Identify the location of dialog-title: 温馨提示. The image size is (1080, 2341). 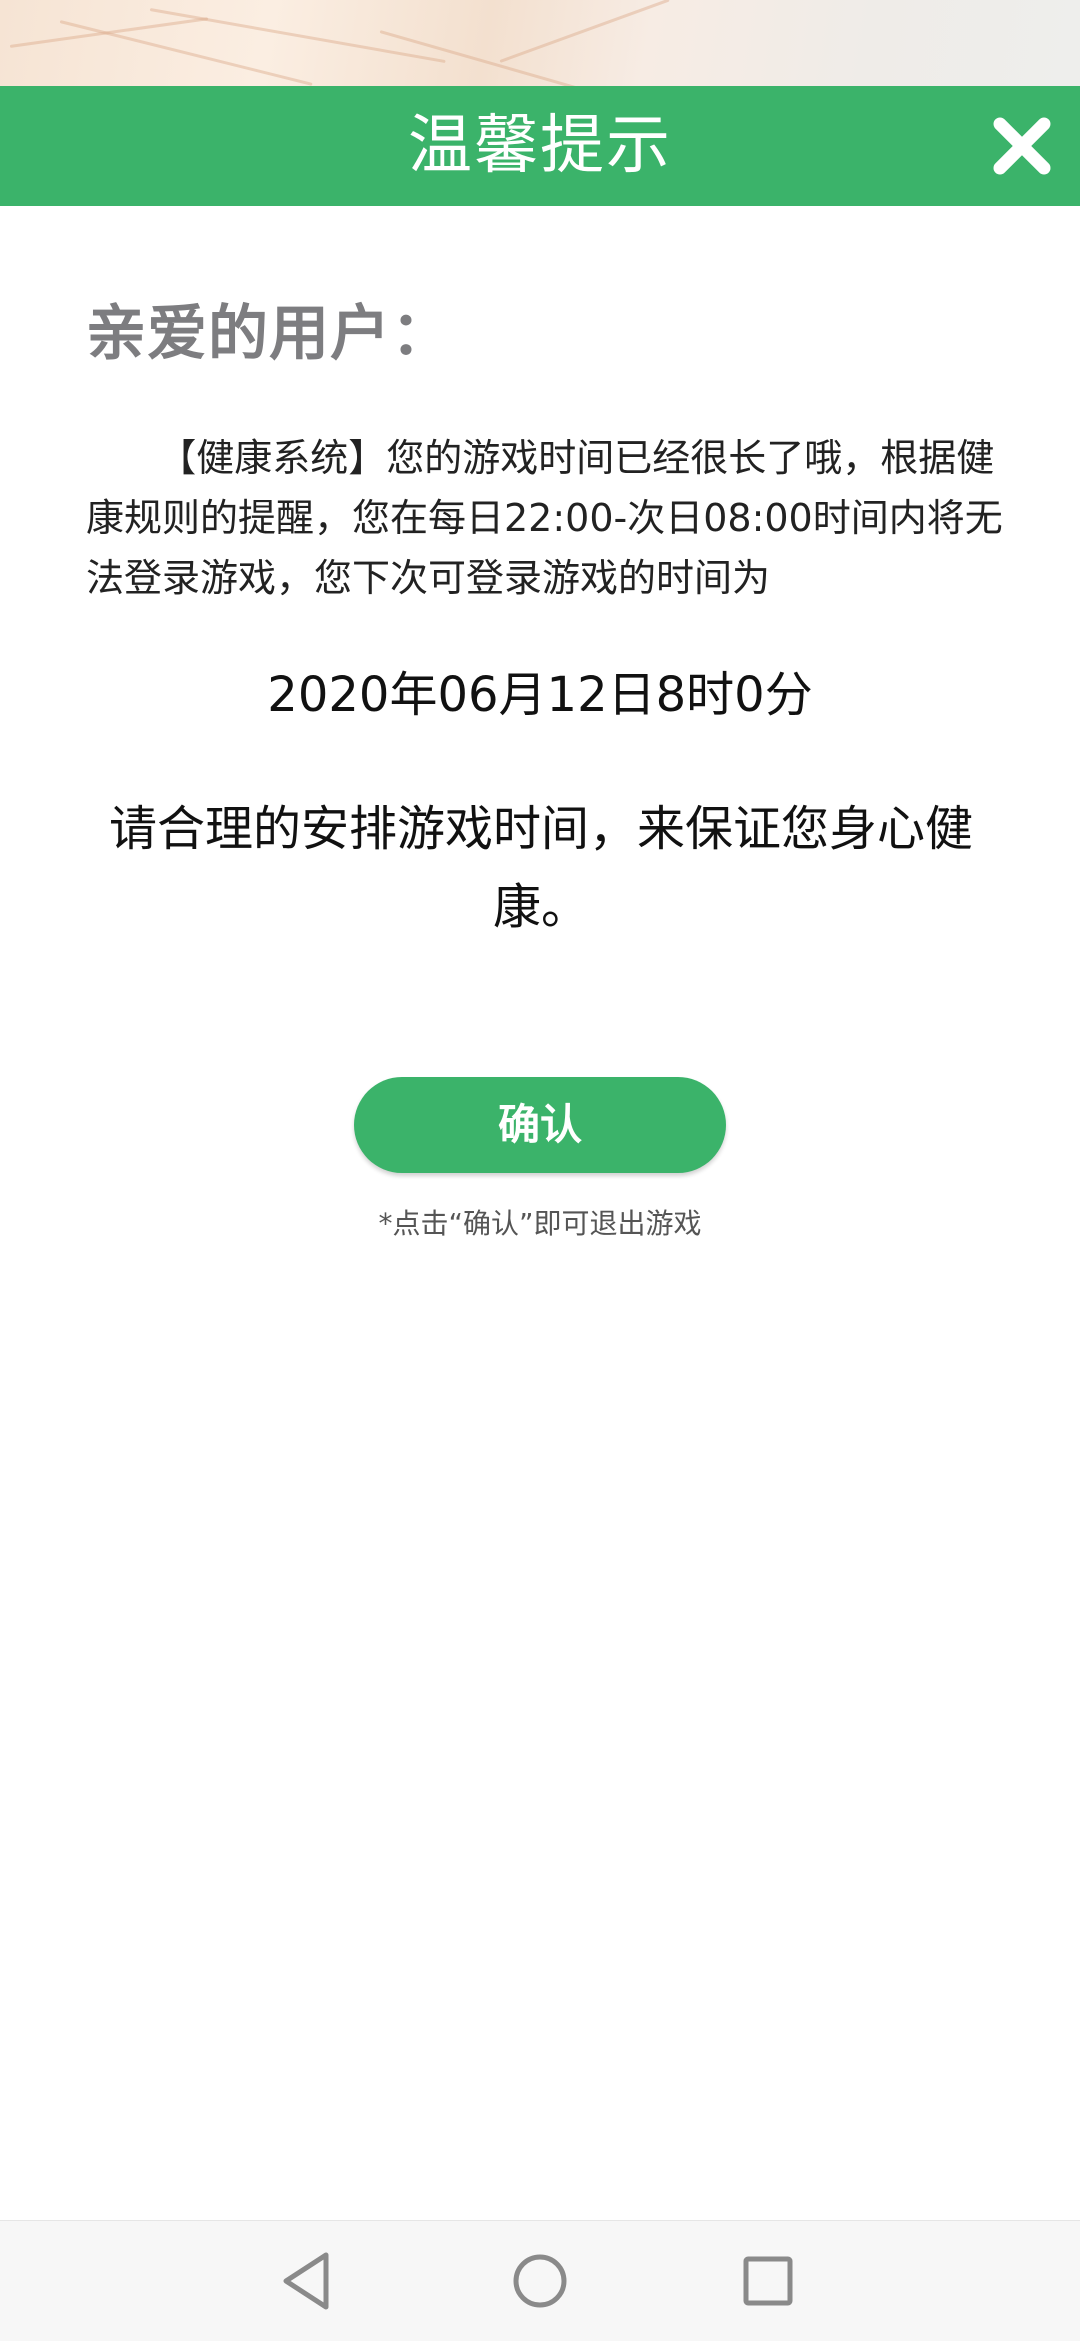
(540, 146).